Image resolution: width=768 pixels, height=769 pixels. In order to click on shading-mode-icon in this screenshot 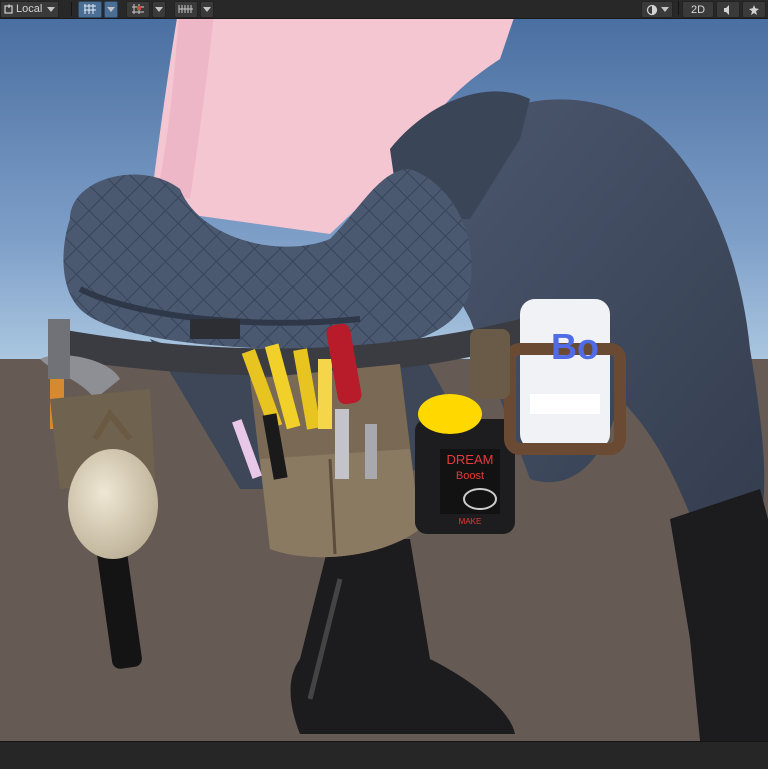, I will do `click(651, 9)`.